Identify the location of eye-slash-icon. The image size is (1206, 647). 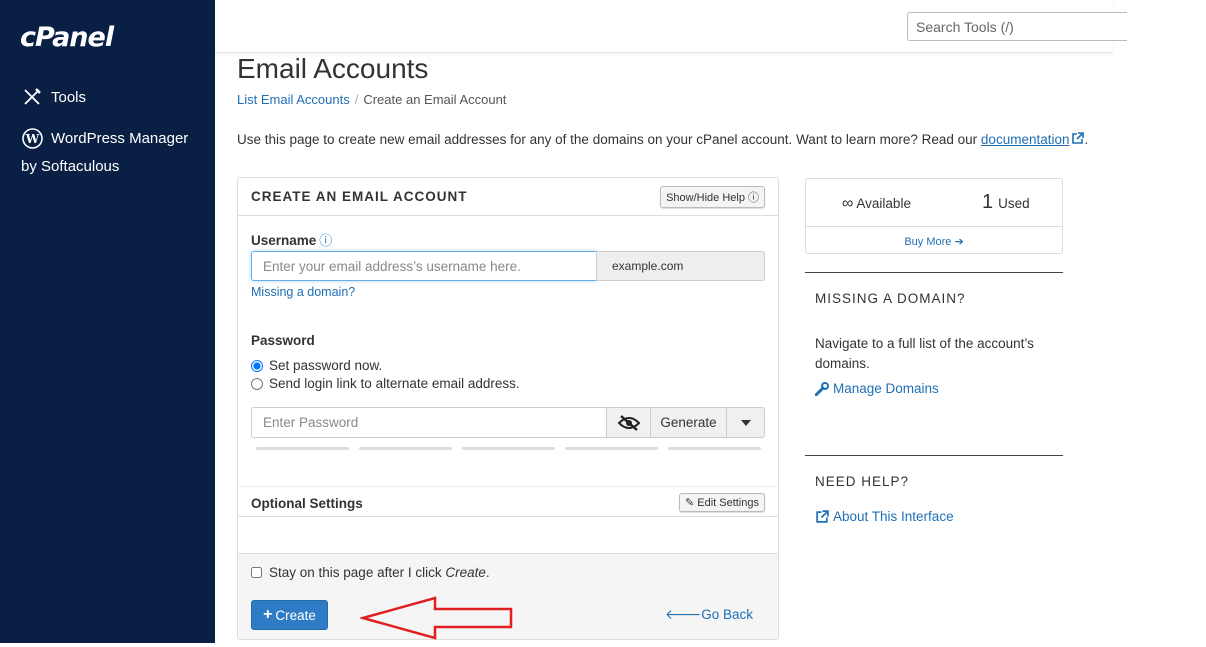
(628, 422).